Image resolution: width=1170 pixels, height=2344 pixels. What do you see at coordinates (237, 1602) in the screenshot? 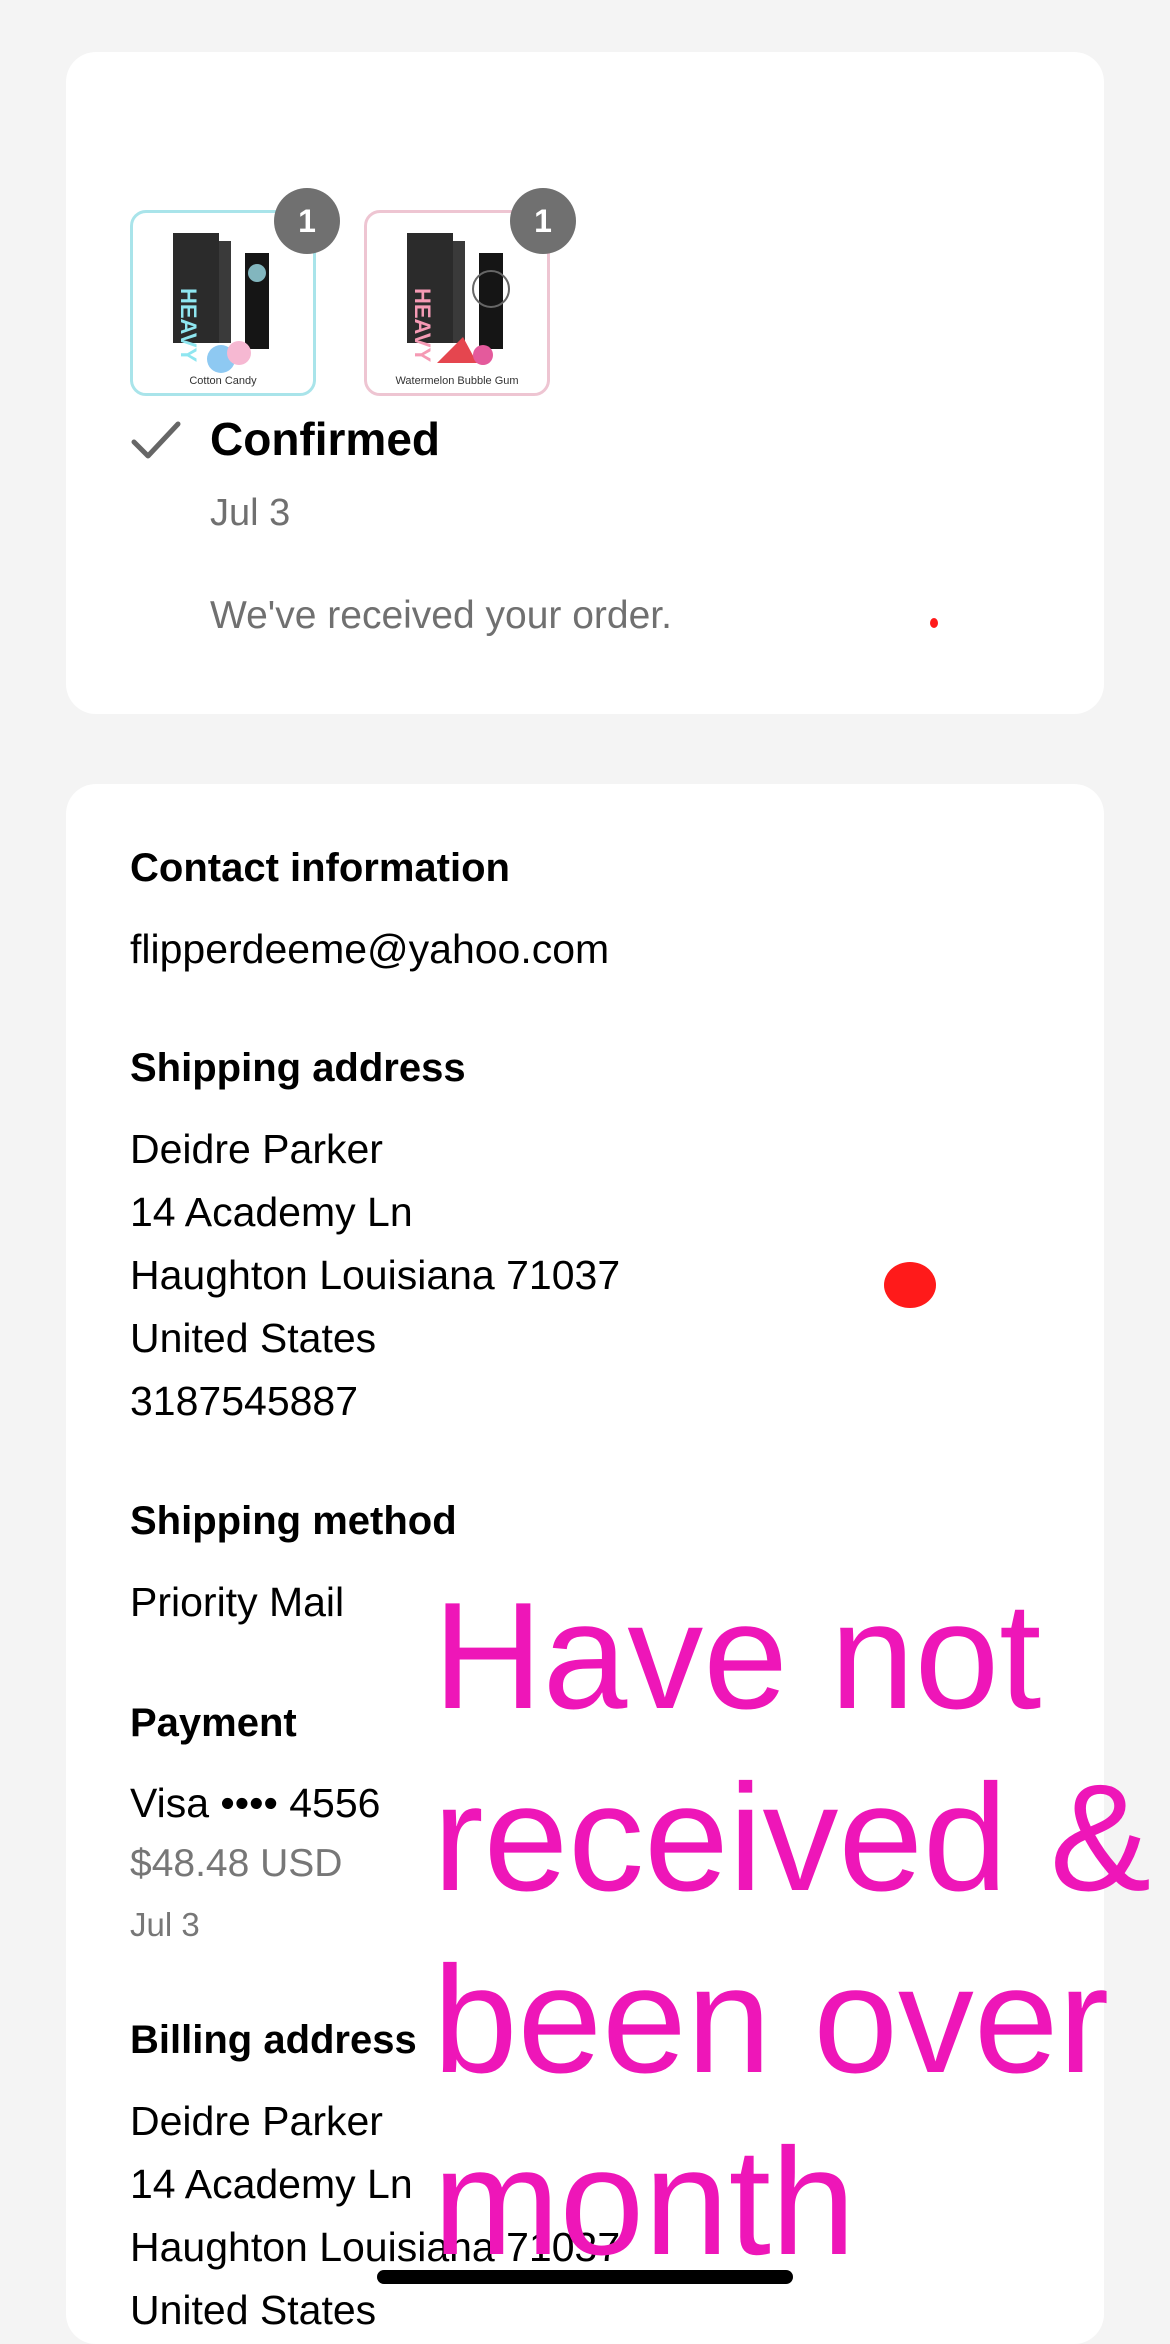
I see `shipping-method-value: Priority Mail` at bounding box center [237, 1602].